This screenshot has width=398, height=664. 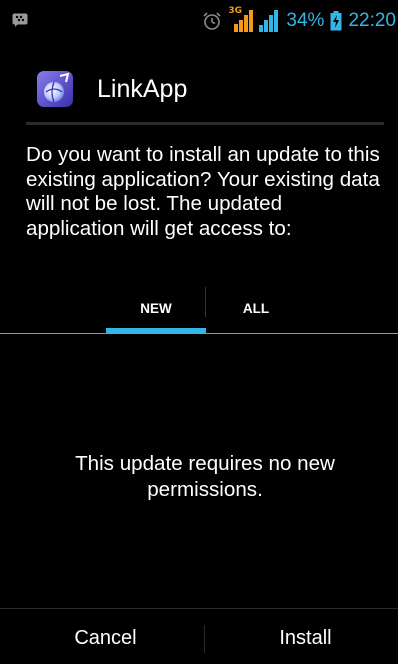 I want to click on permission-tabs: NEW ALL, so click(x=199, y=311).